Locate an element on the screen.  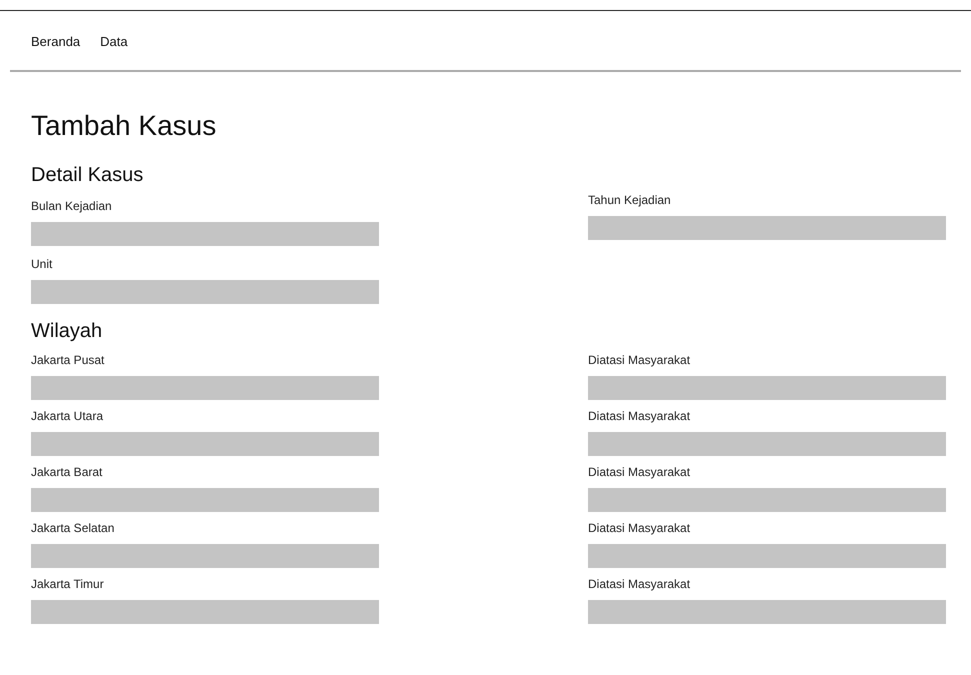
page-title: Tambah Kasus is located at coordinates (124, 126).